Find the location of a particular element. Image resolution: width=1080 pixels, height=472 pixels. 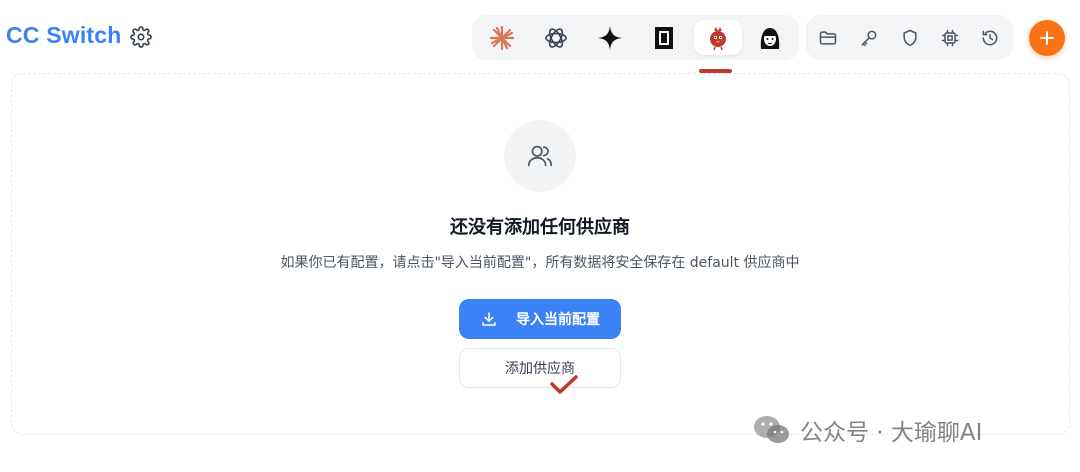

app-tab-red-bird is located at coordinates (718, 37).